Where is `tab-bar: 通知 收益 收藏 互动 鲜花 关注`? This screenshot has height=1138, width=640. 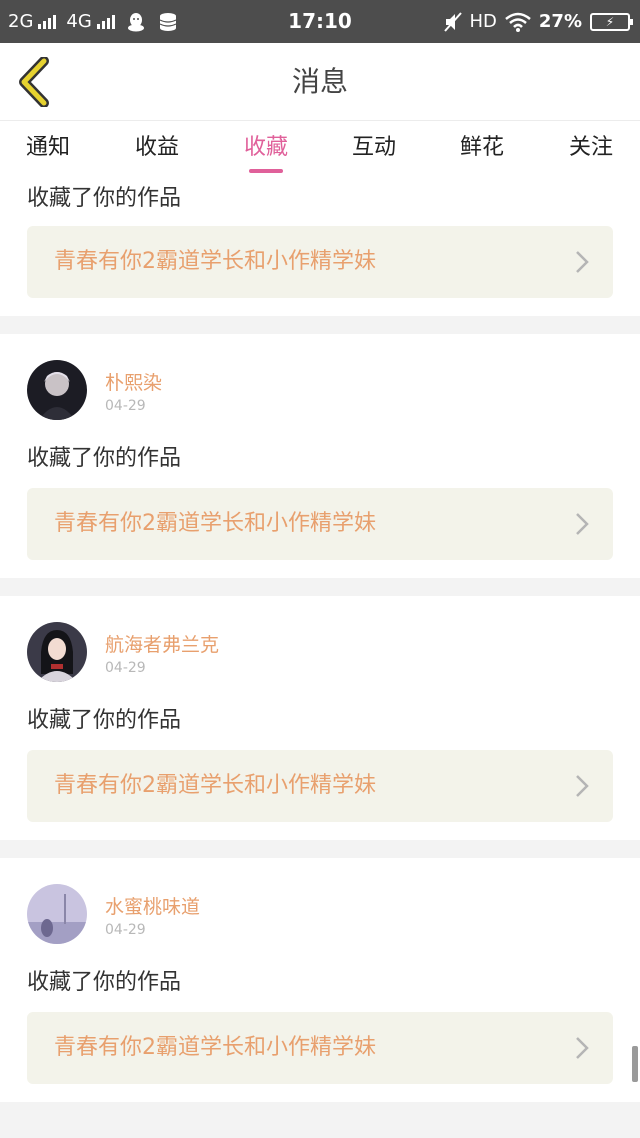
tab-bar: 通知 收益 收藏 互动 鲜花 关注 is located at coordinates (320, 148).